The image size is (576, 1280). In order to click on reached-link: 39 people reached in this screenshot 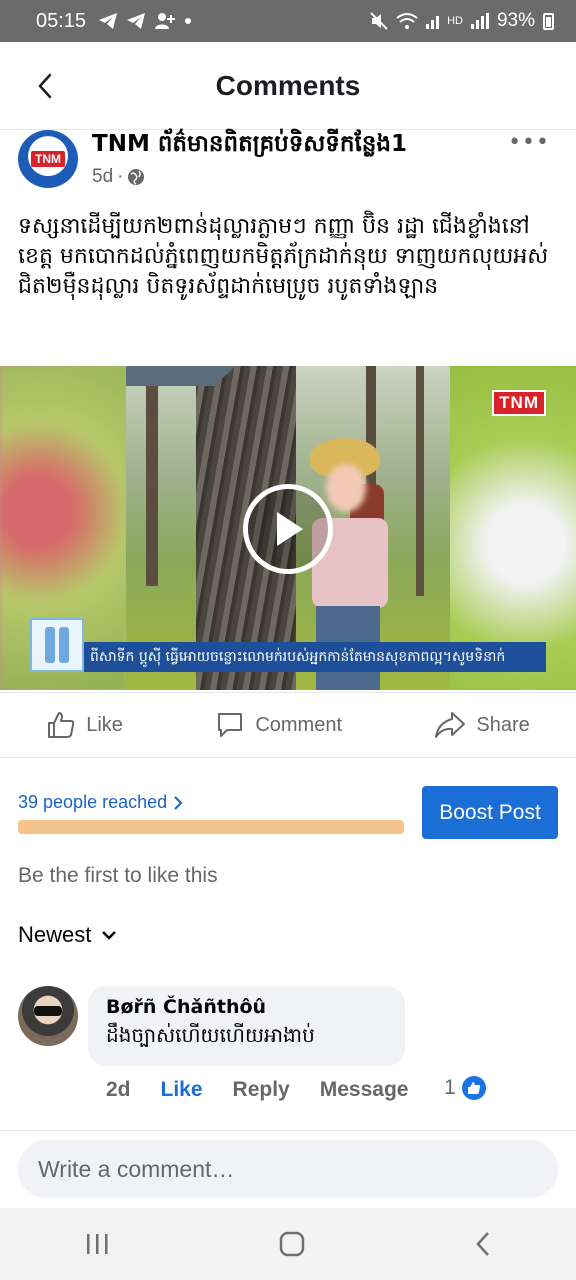, I will do `click(100, 802)`.